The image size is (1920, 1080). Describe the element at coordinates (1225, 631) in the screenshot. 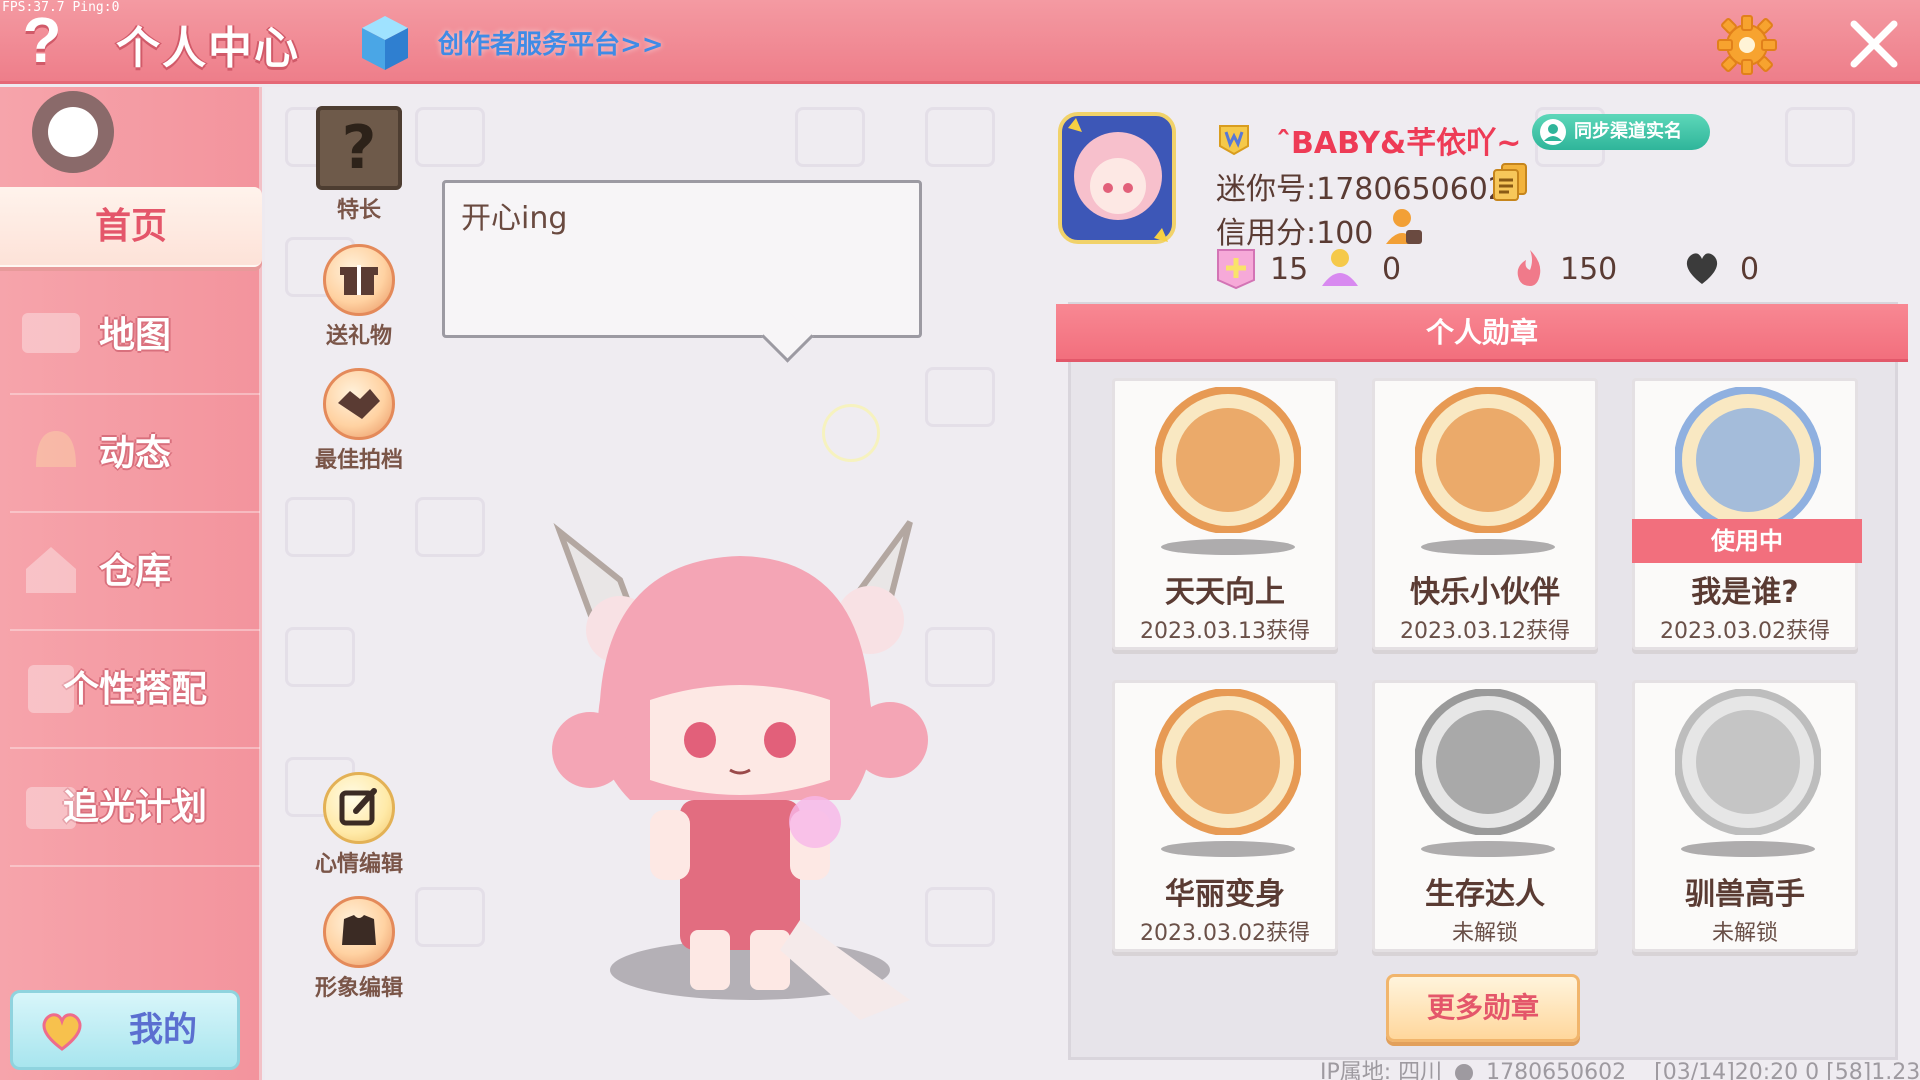

I see `medal-date: 2023.03.13获得` at that location.